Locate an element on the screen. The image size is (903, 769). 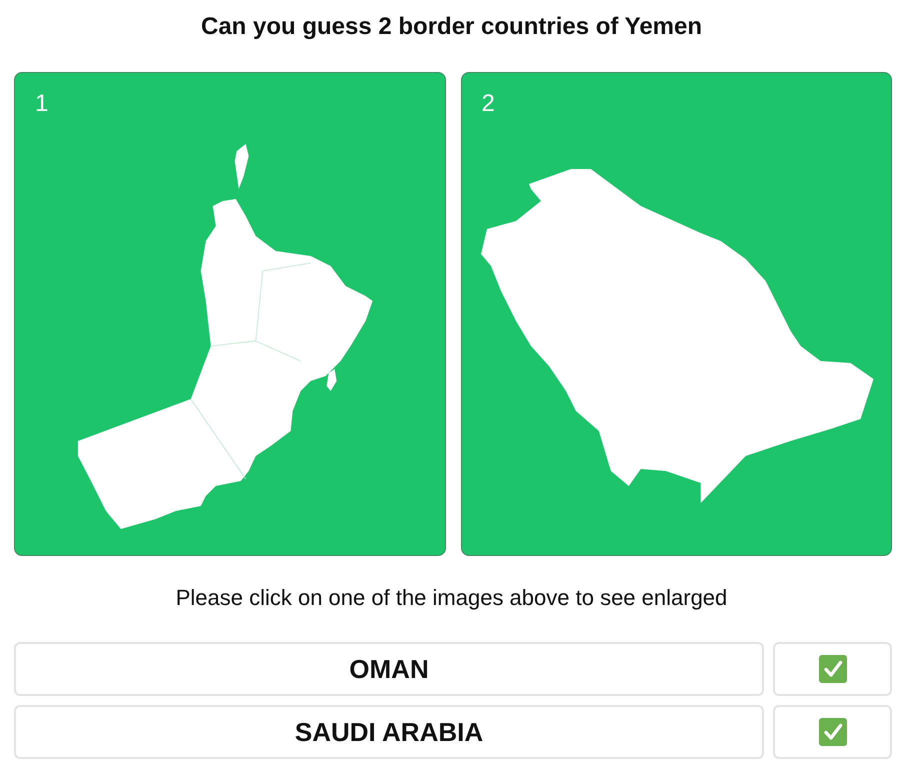
quiz-title: Can you guess 2 border countries of Yemen is located at coordinates (451, 27).